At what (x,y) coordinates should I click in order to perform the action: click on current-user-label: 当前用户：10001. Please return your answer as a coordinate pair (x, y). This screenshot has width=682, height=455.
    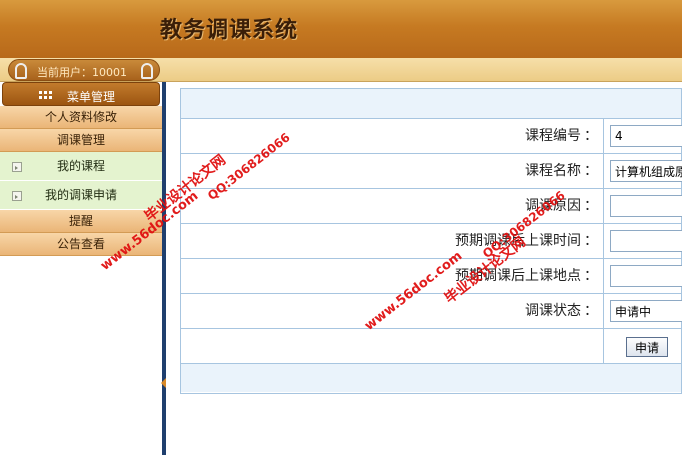
    Looking at the image, I should click on (82, 72).